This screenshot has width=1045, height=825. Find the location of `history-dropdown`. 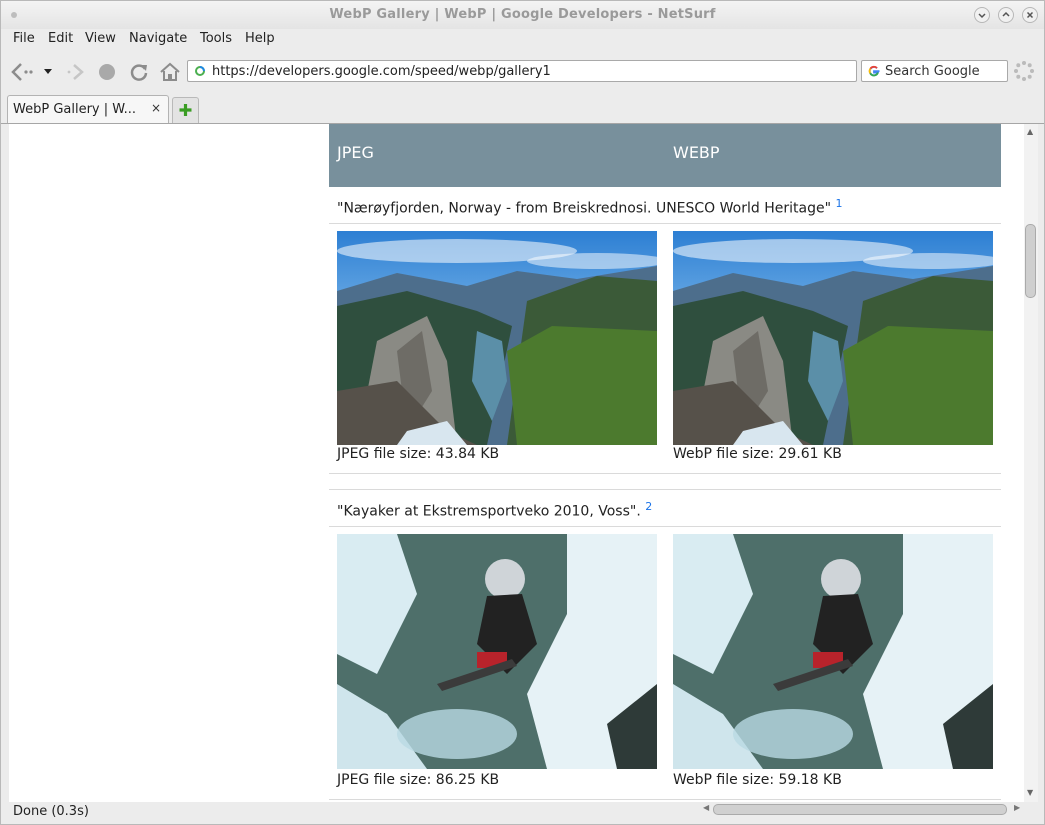

history-dropdown is located at coordinates (48, 71).